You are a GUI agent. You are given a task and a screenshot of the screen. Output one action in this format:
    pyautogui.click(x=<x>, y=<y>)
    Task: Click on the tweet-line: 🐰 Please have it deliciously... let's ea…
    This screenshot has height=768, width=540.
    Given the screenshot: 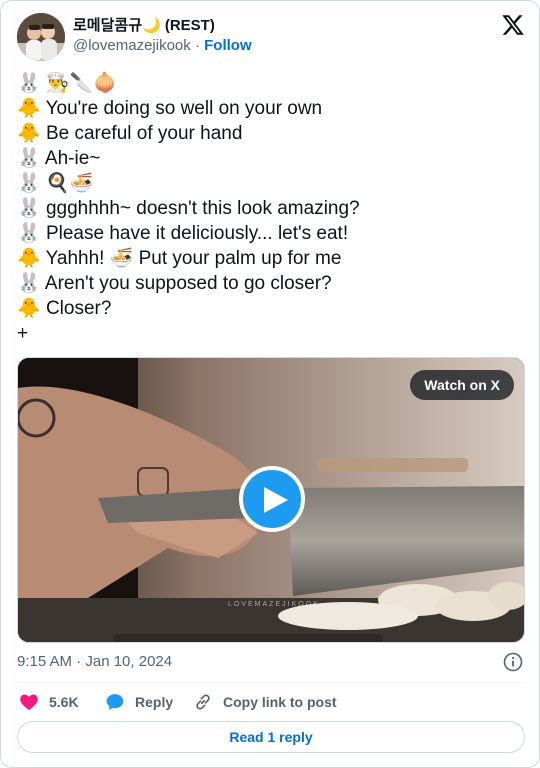 What is the action you would take?
    pyautogui.click(x=271, y=233)
    